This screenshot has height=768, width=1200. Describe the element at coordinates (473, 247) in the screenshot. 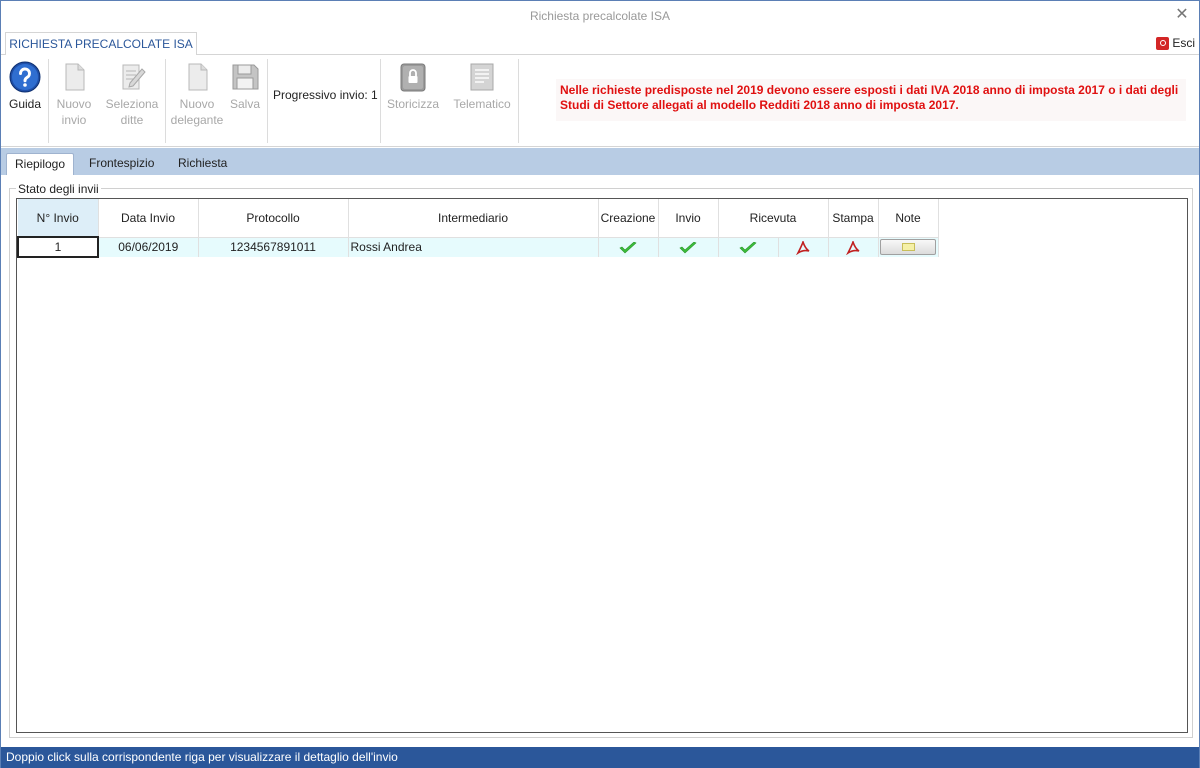

I see `cell-intermediario: Rossi Andrea` at that location.